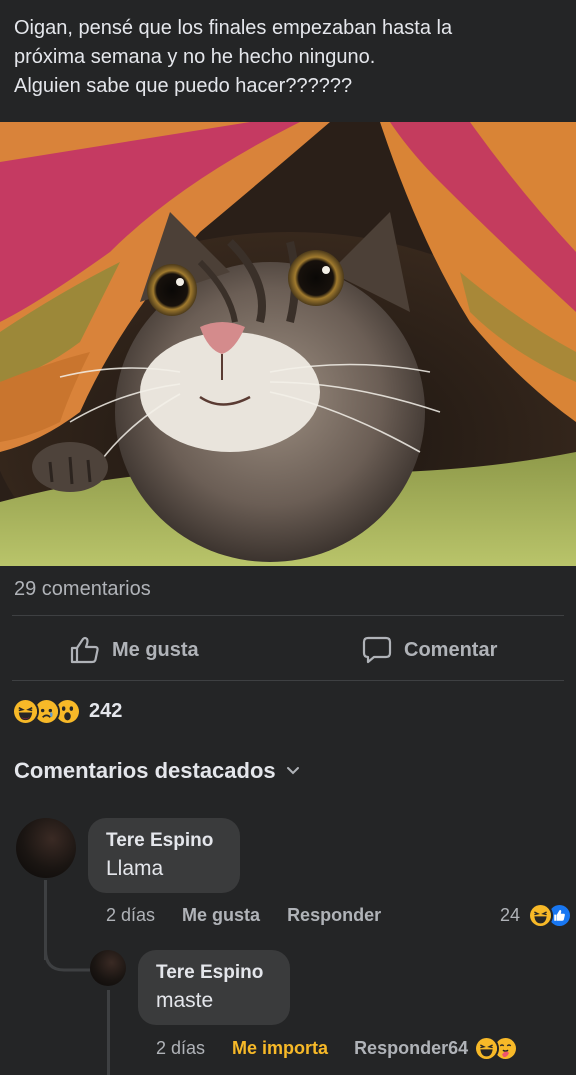  Describe the element at coordinates (451, 649) in the screenshot. I see `comment-label: Comentar` at that location.